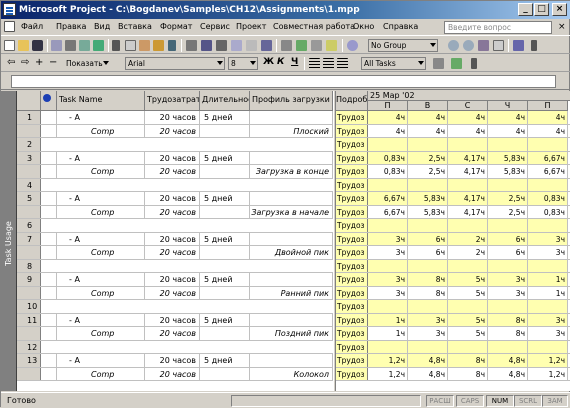 The height and width of the screenshot is (408, 570). Describe the element at coordinates (403, 45) in the screenshot. I see `group-select: No Group` at that location.